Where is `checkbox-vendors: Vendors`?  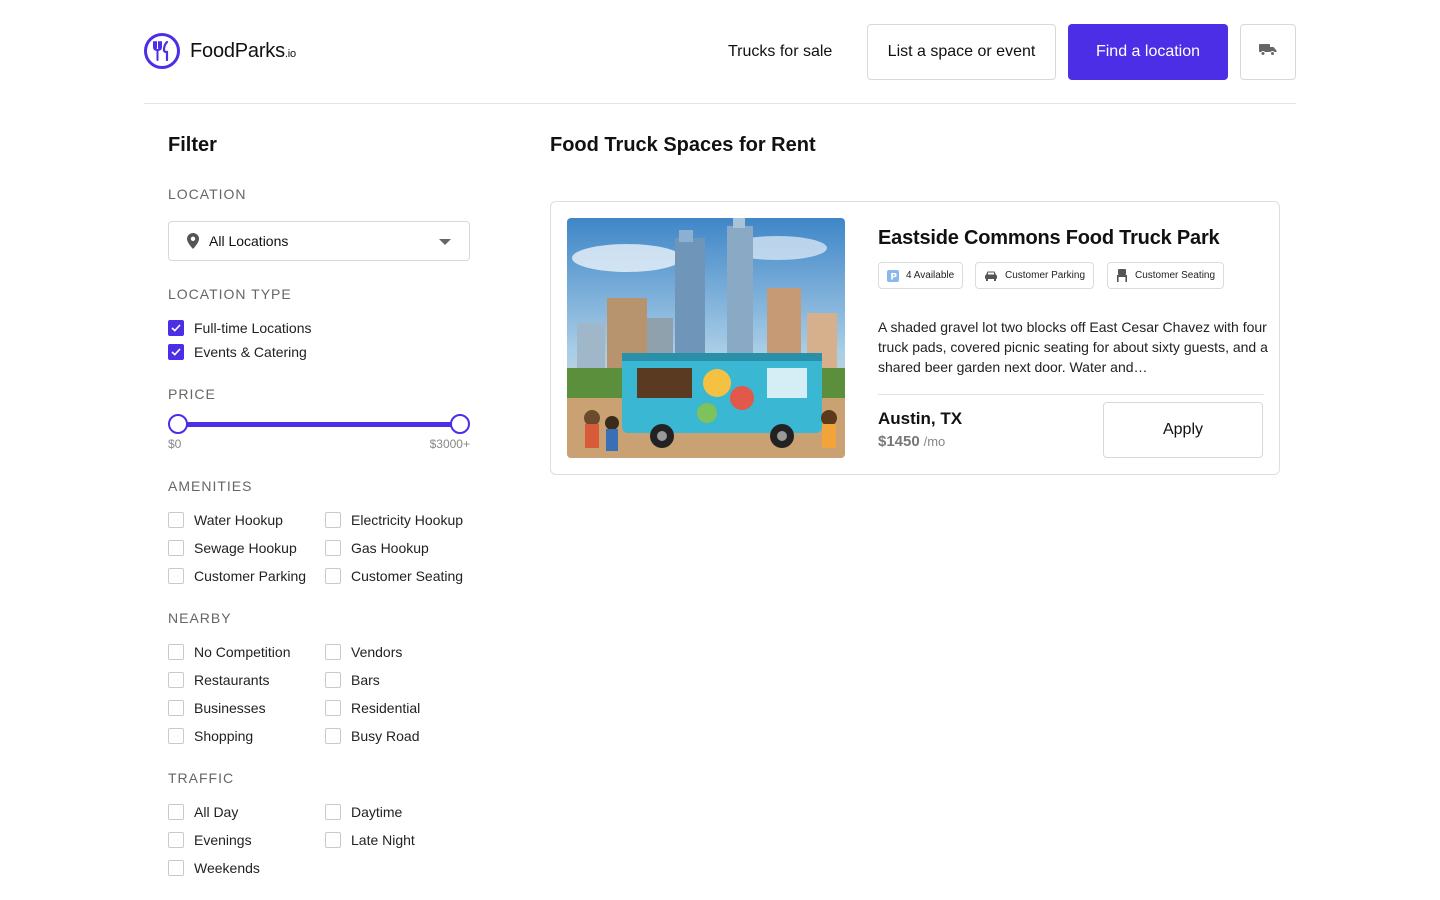 checkbox-vendors: Vendors is located at coordinates (363, 652).